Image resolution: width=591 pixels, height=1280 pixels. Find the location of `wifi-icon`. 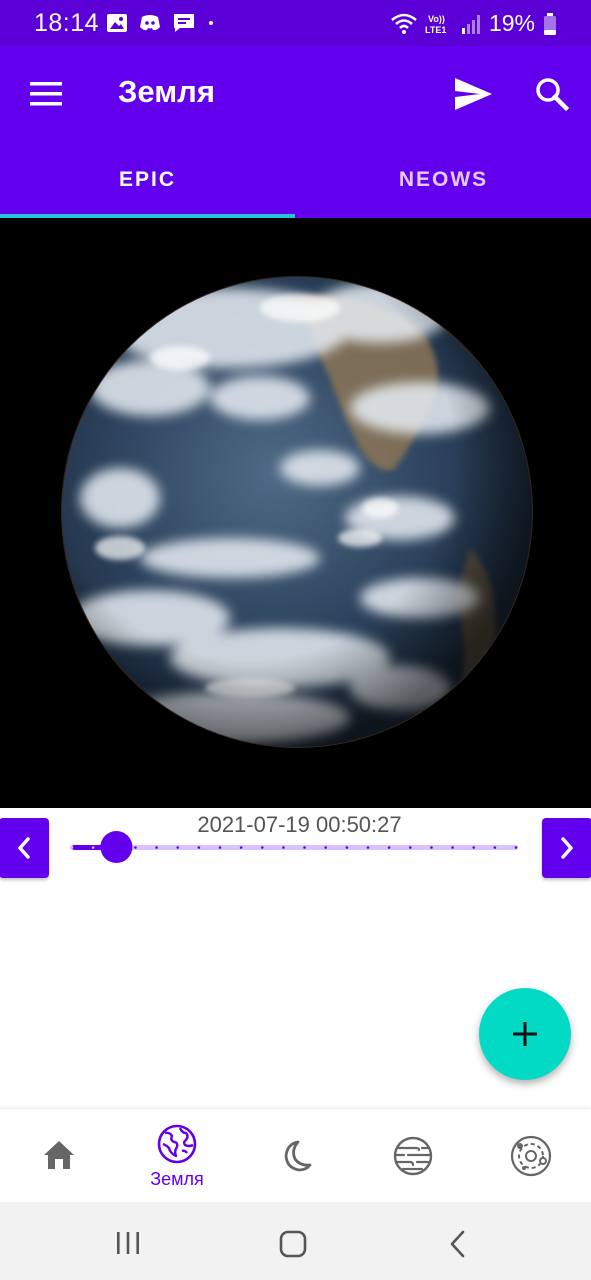

wifi-icon is located at coordinates (404, 23).